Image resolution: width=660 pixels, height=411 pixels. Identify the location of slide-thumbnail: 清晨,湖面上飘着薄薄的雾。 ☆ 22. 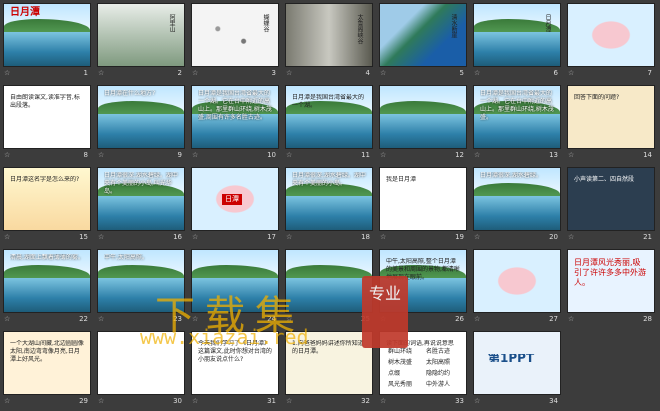
(49, 287).